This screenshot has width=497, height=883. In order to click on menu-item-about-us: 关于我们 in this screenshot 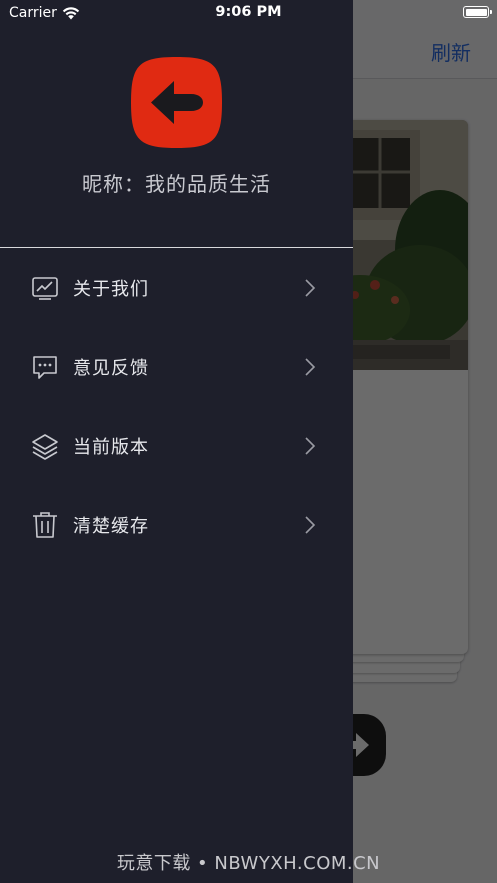, I will do `click(176, 288)`.